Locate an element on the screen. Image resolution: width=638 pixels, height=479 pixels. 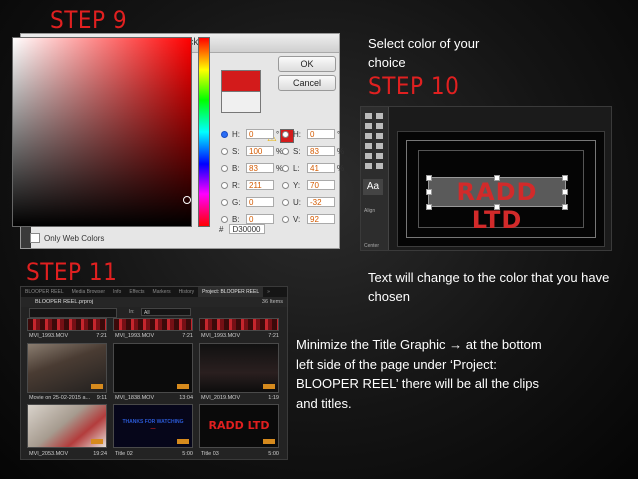
clip-name: MVI_2019.MOV is located at coordinates (221, 398).